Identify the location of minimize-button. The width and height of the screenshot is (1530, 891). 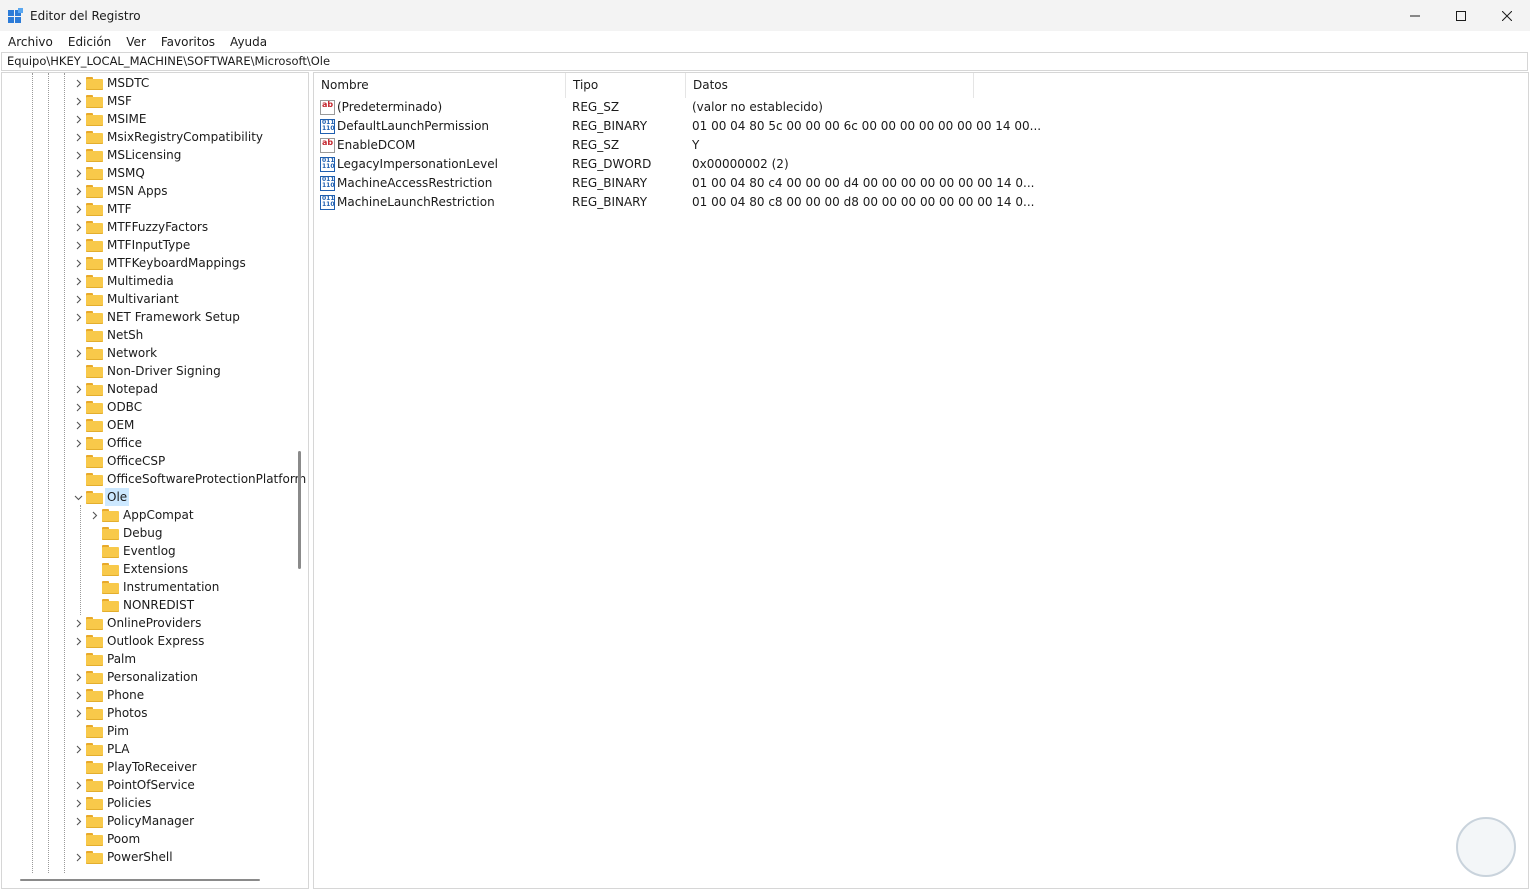
(1415, 15).